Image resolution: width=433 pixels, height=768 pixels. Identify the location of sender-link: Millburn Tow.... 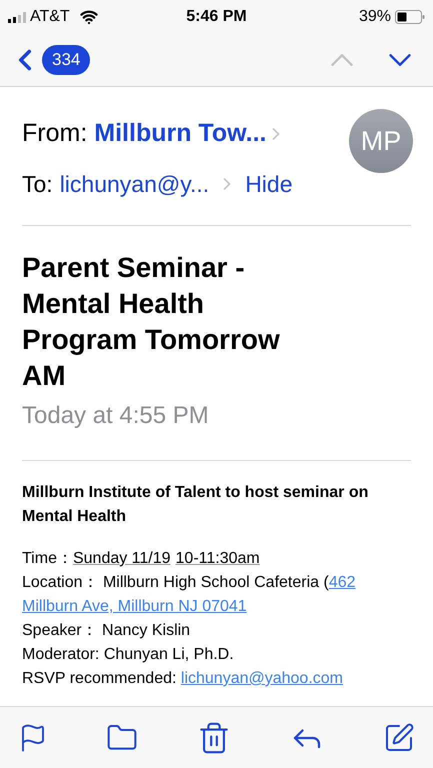
(180, 133).